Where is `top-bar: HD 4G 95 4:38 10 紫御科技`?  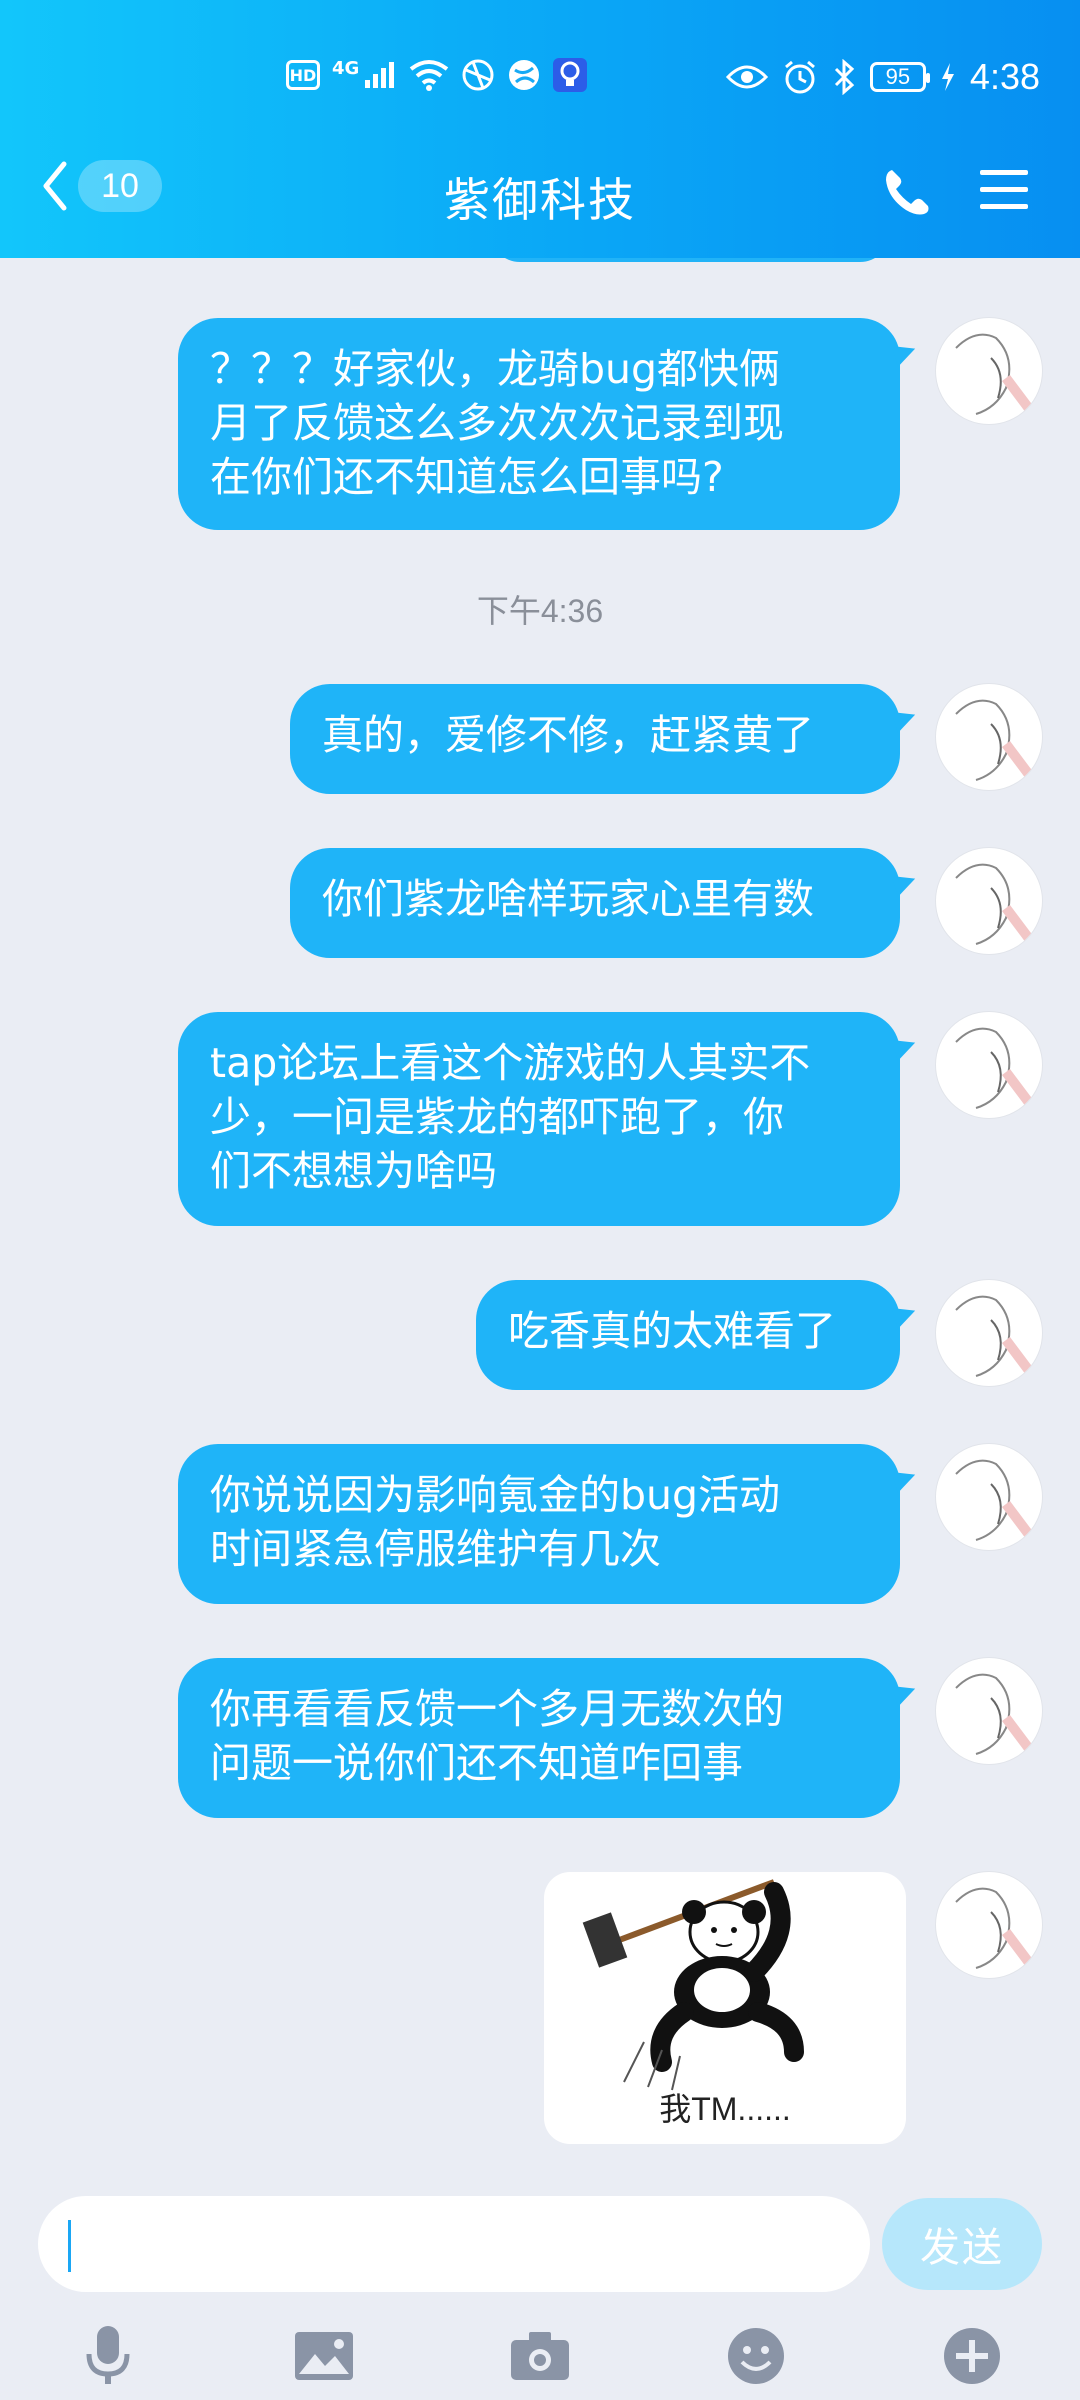
top-bar: HD 4G 95 4:38 10 紫御科技 is located at coordinates (540, 129).